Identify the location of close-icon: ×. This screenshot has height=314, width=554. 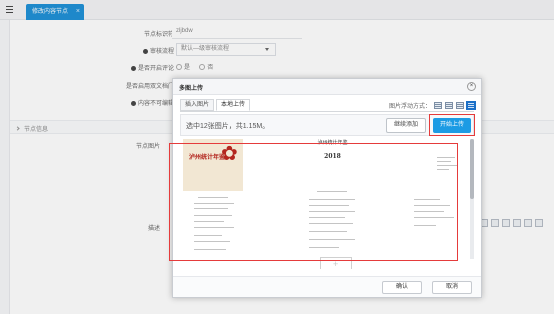
(471, 86).